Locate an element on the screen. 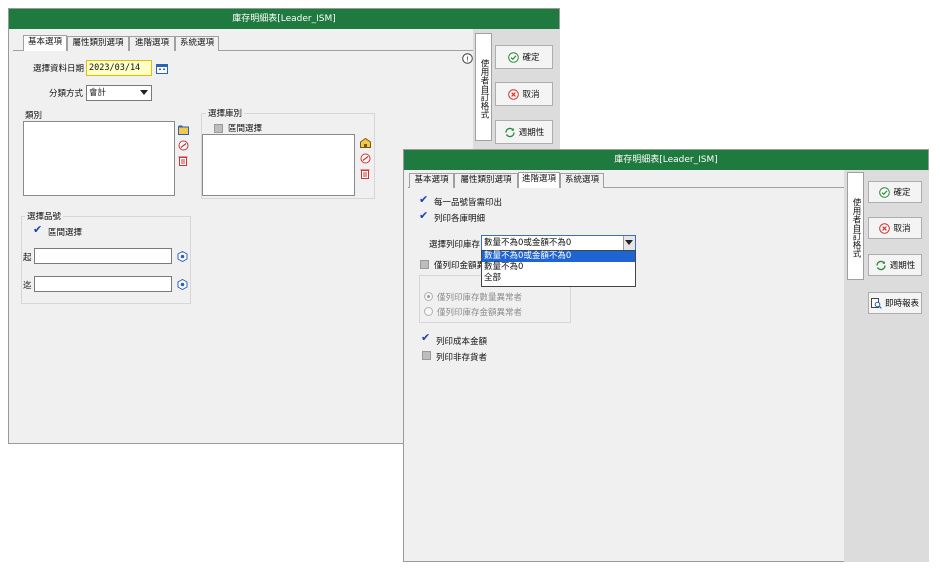  front-window-title: 庫存明細表[Leader_ISM] is located at coordinates (666, 160).